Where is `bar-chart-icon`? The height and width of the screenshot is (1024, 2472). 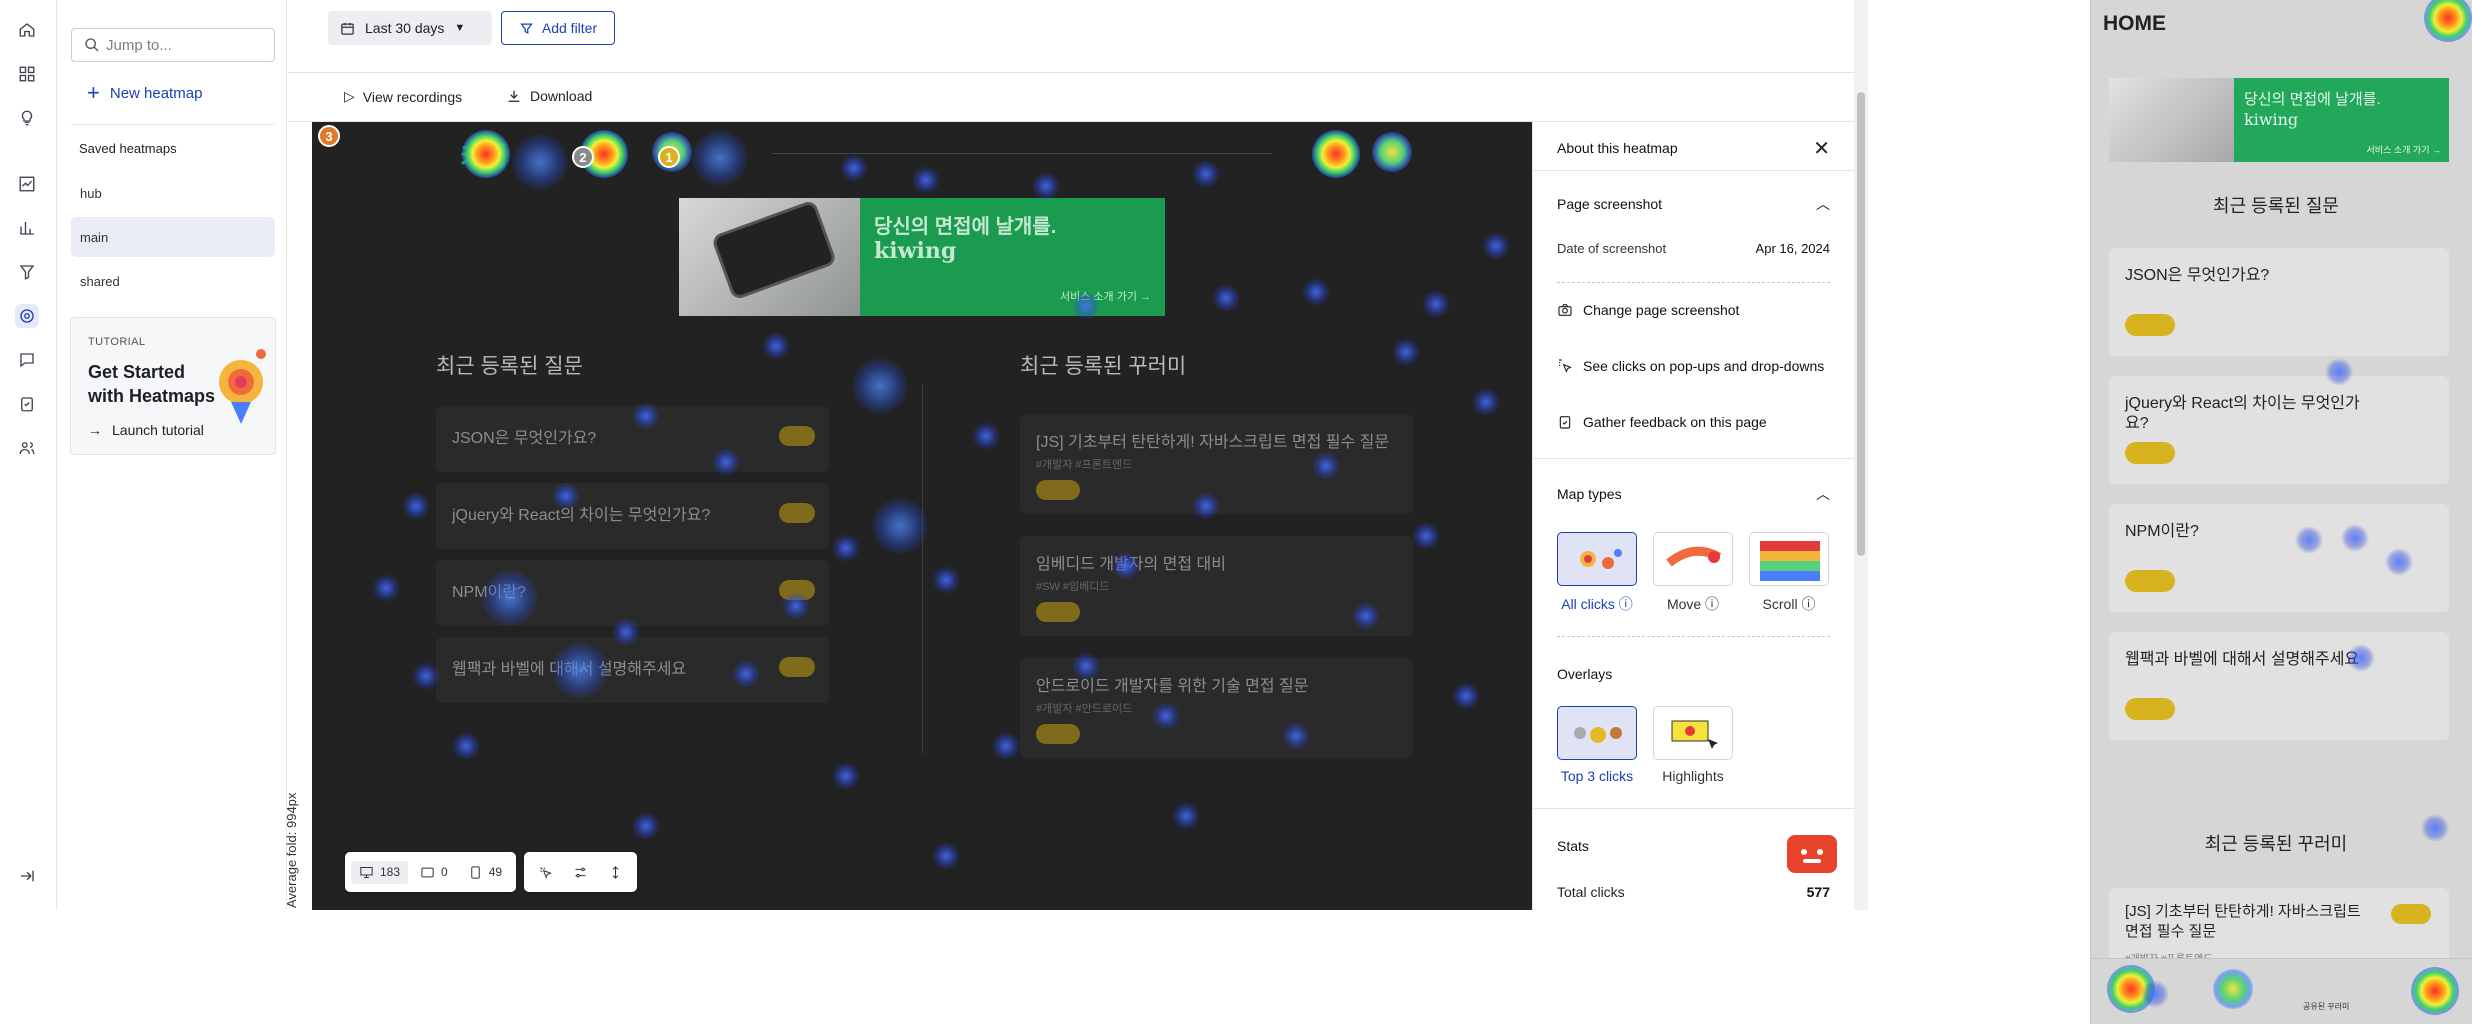
bar-chart-icon is located at coordinates (27, 228).